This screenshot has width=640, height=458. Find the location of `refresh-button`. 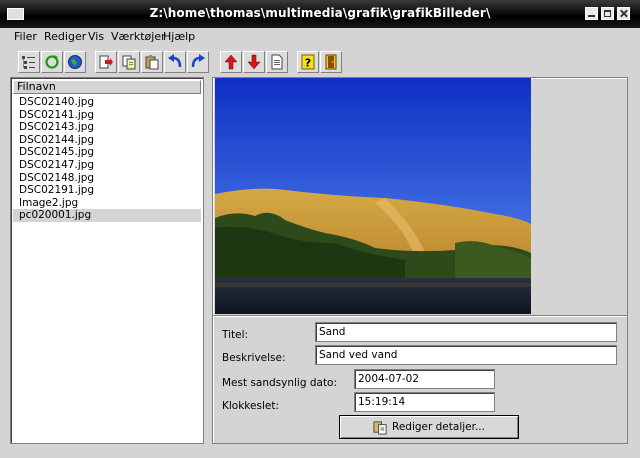

refresh-button is located at coordinates (52, 62).